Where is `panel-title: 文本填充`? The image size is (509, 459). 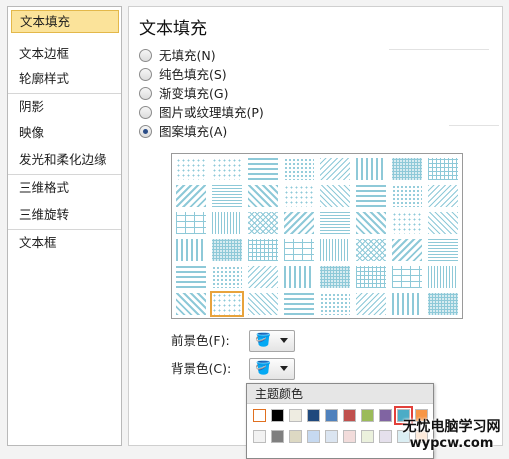 panel-title: 文本填充 is located at coordinates (173, 29).